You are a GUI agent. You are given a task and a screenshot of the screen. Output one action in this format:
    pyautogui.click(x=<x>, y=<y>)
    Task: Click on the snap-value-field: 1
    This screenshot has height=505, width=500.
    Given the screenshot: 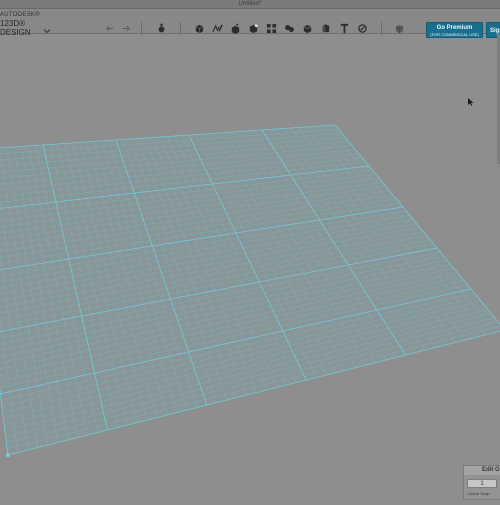 What is the action you would take?
    pyautogui.click(x=482, y=483)
    